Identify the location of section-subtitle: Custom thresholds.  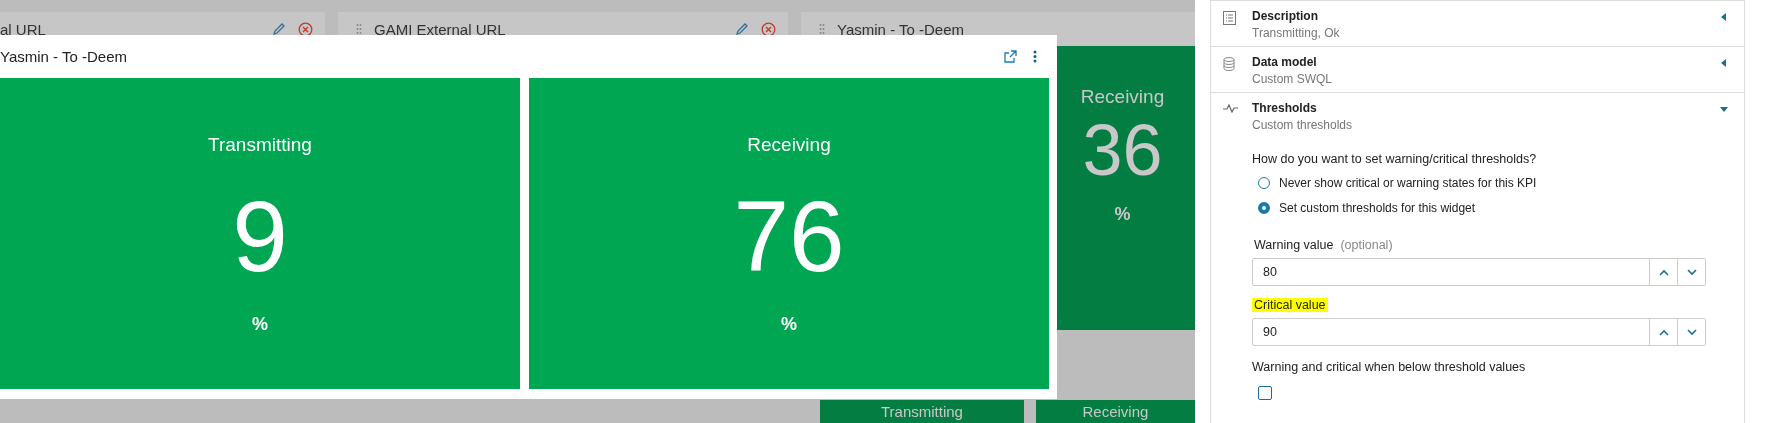
(1303, 125).